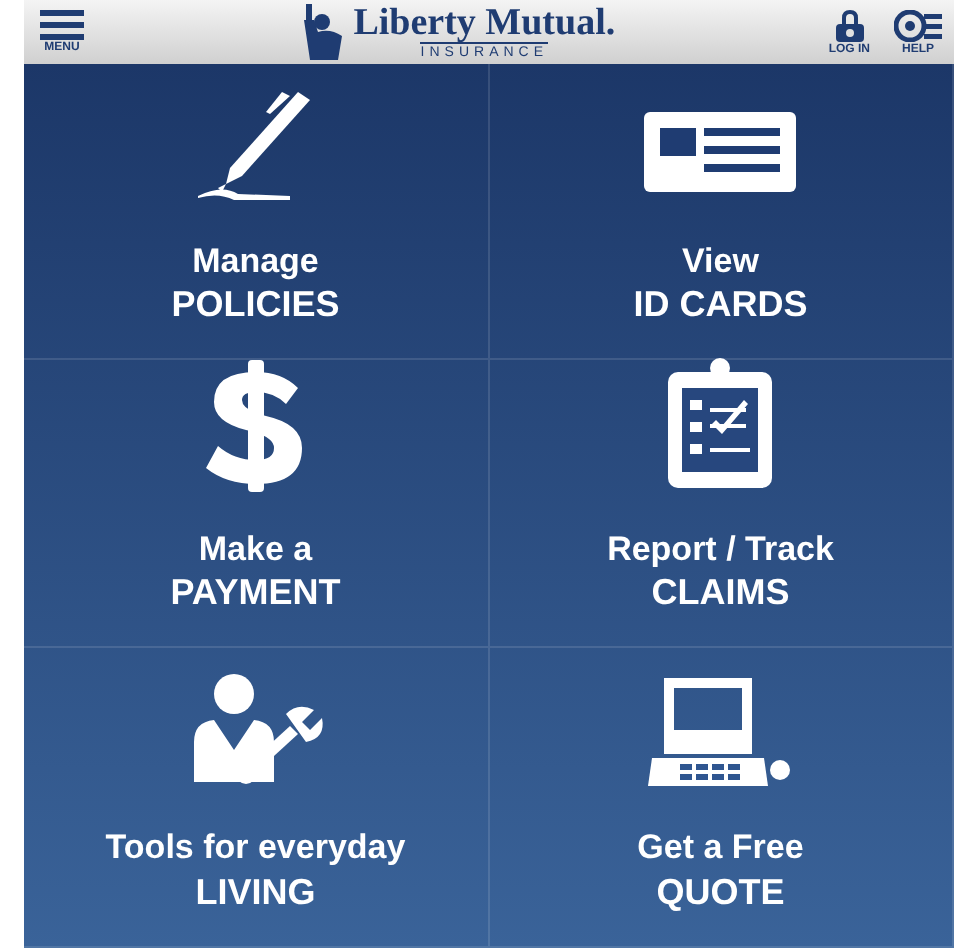  What do you see at coordinates (849, 25) in the screenshot?
I see `lock-icon` at bounding box center [849, 25].